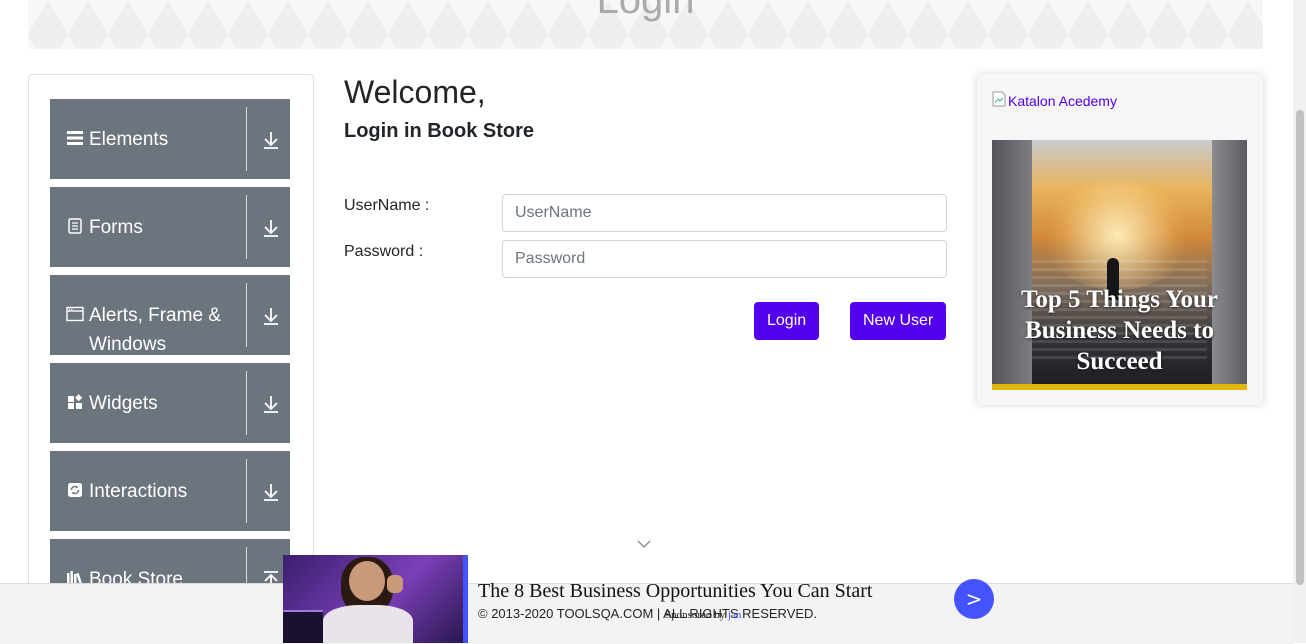  Describe the element at coordinates (138, 491) in the screenshot. I see `sidebar-group-label: Interactions` at that location.